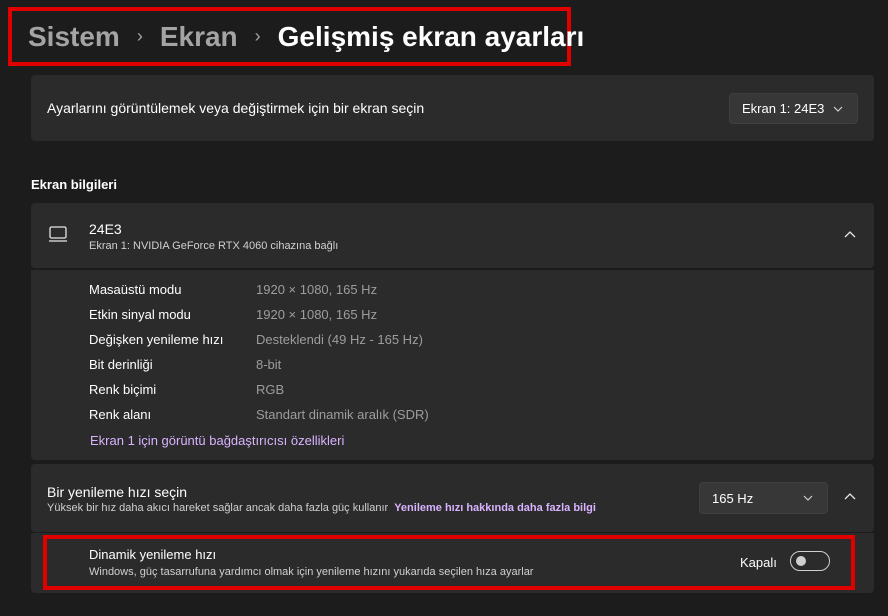 The width and height of the screenshot is (888, 616). What do you see at coordinates (452, 235) in the screenshot?
I see `display-info-header` at bounding box center [452, 235].